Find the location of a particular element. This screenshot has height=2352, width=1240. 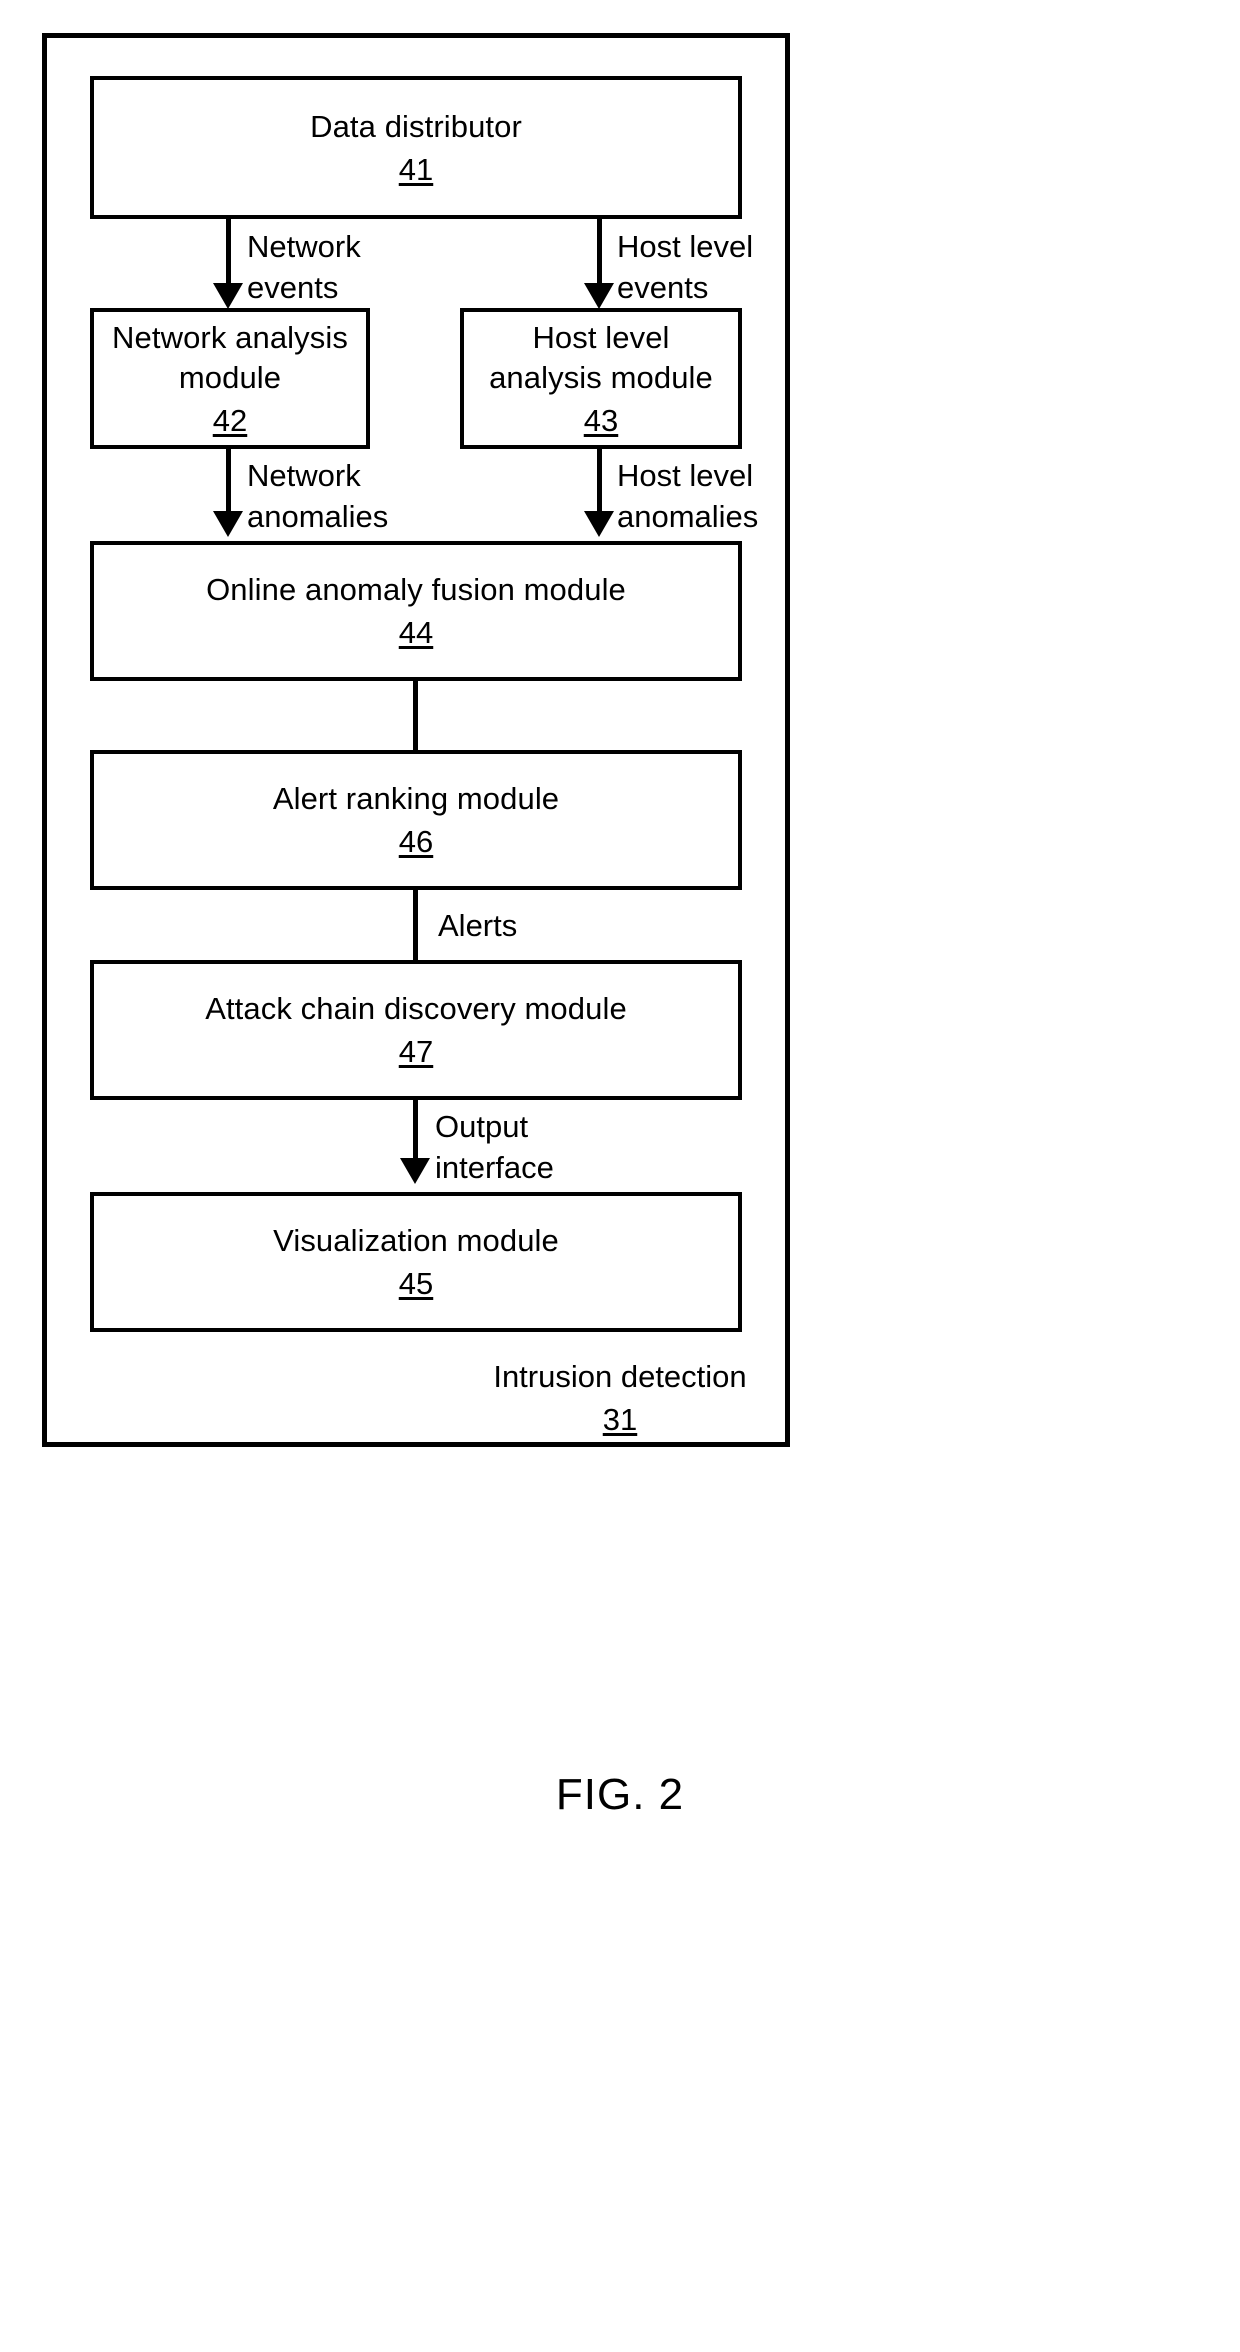

box-network-analysis-number: 42 is located at coordinates (230, 420).